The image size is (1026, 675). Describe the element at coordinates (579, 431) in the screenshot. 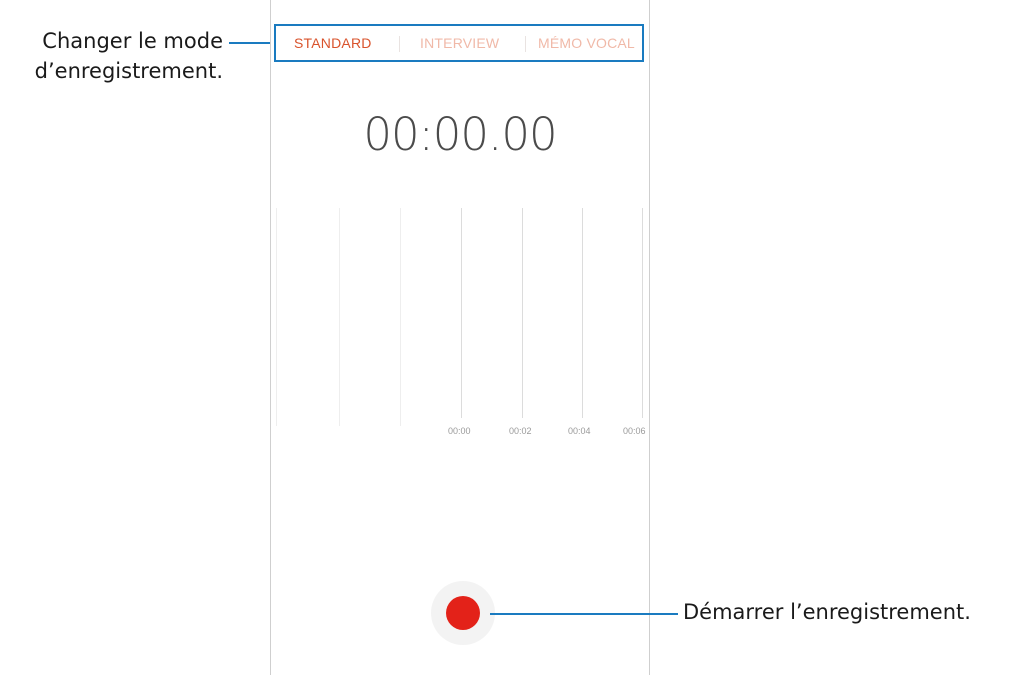

I see `timeline-tick-label: 00:04` at that location.